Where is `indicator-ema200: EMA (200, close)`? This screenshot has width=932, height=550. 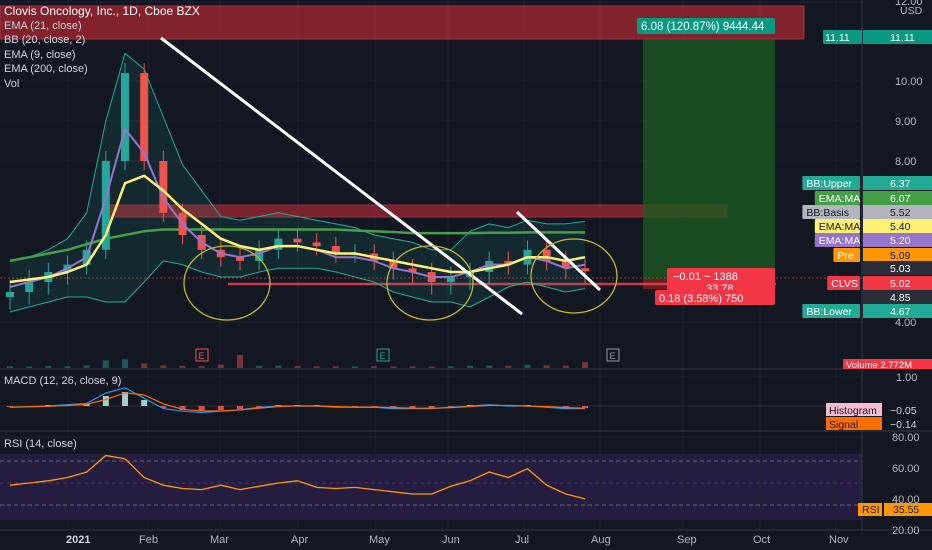 indicator-ema200: EMA (200, close) is located at coordinates (102, 69).